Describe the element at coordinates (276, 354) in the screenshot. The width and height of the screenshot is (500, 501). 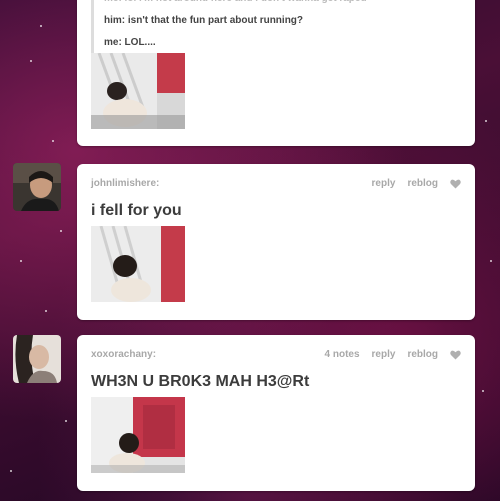
I see `post-meta: xoxorachany: 4 notes reply reblog` at that location.